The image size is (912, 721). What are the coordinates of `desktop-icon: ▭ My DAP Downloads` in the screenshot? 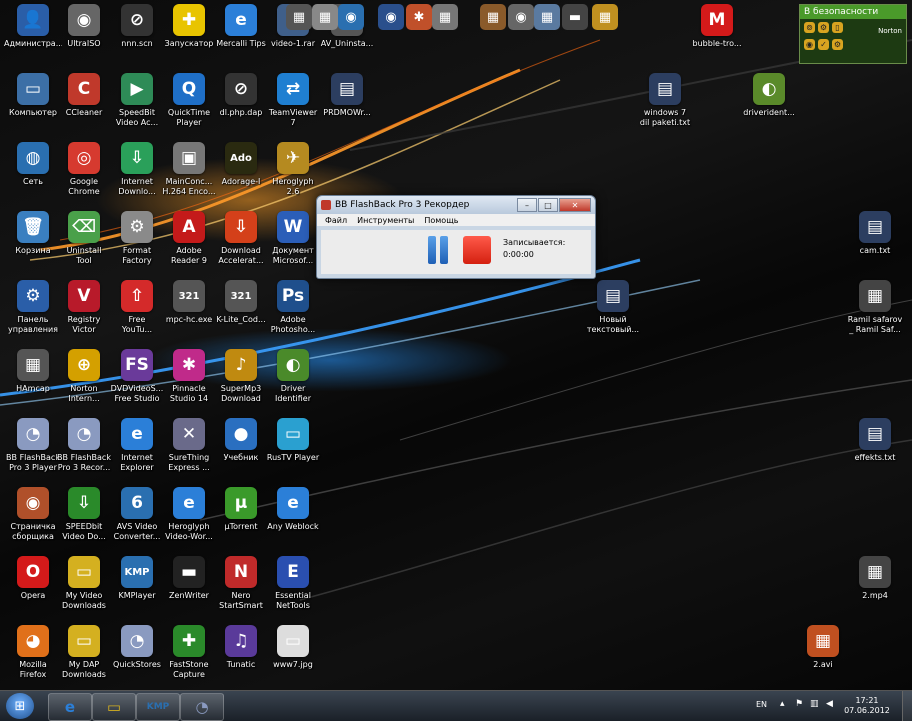 It's located at (84, 652).